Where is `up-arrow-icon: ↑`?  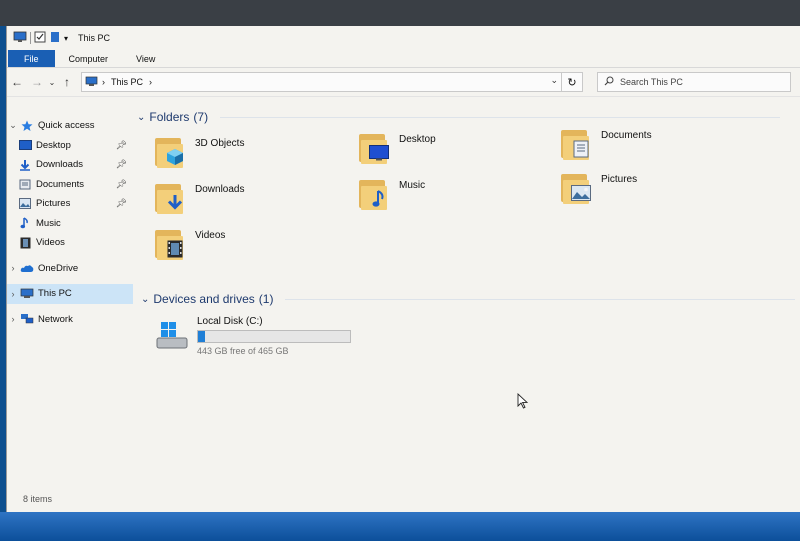
up-arrow-icon: ↑ is located at coordinates (67, 82).